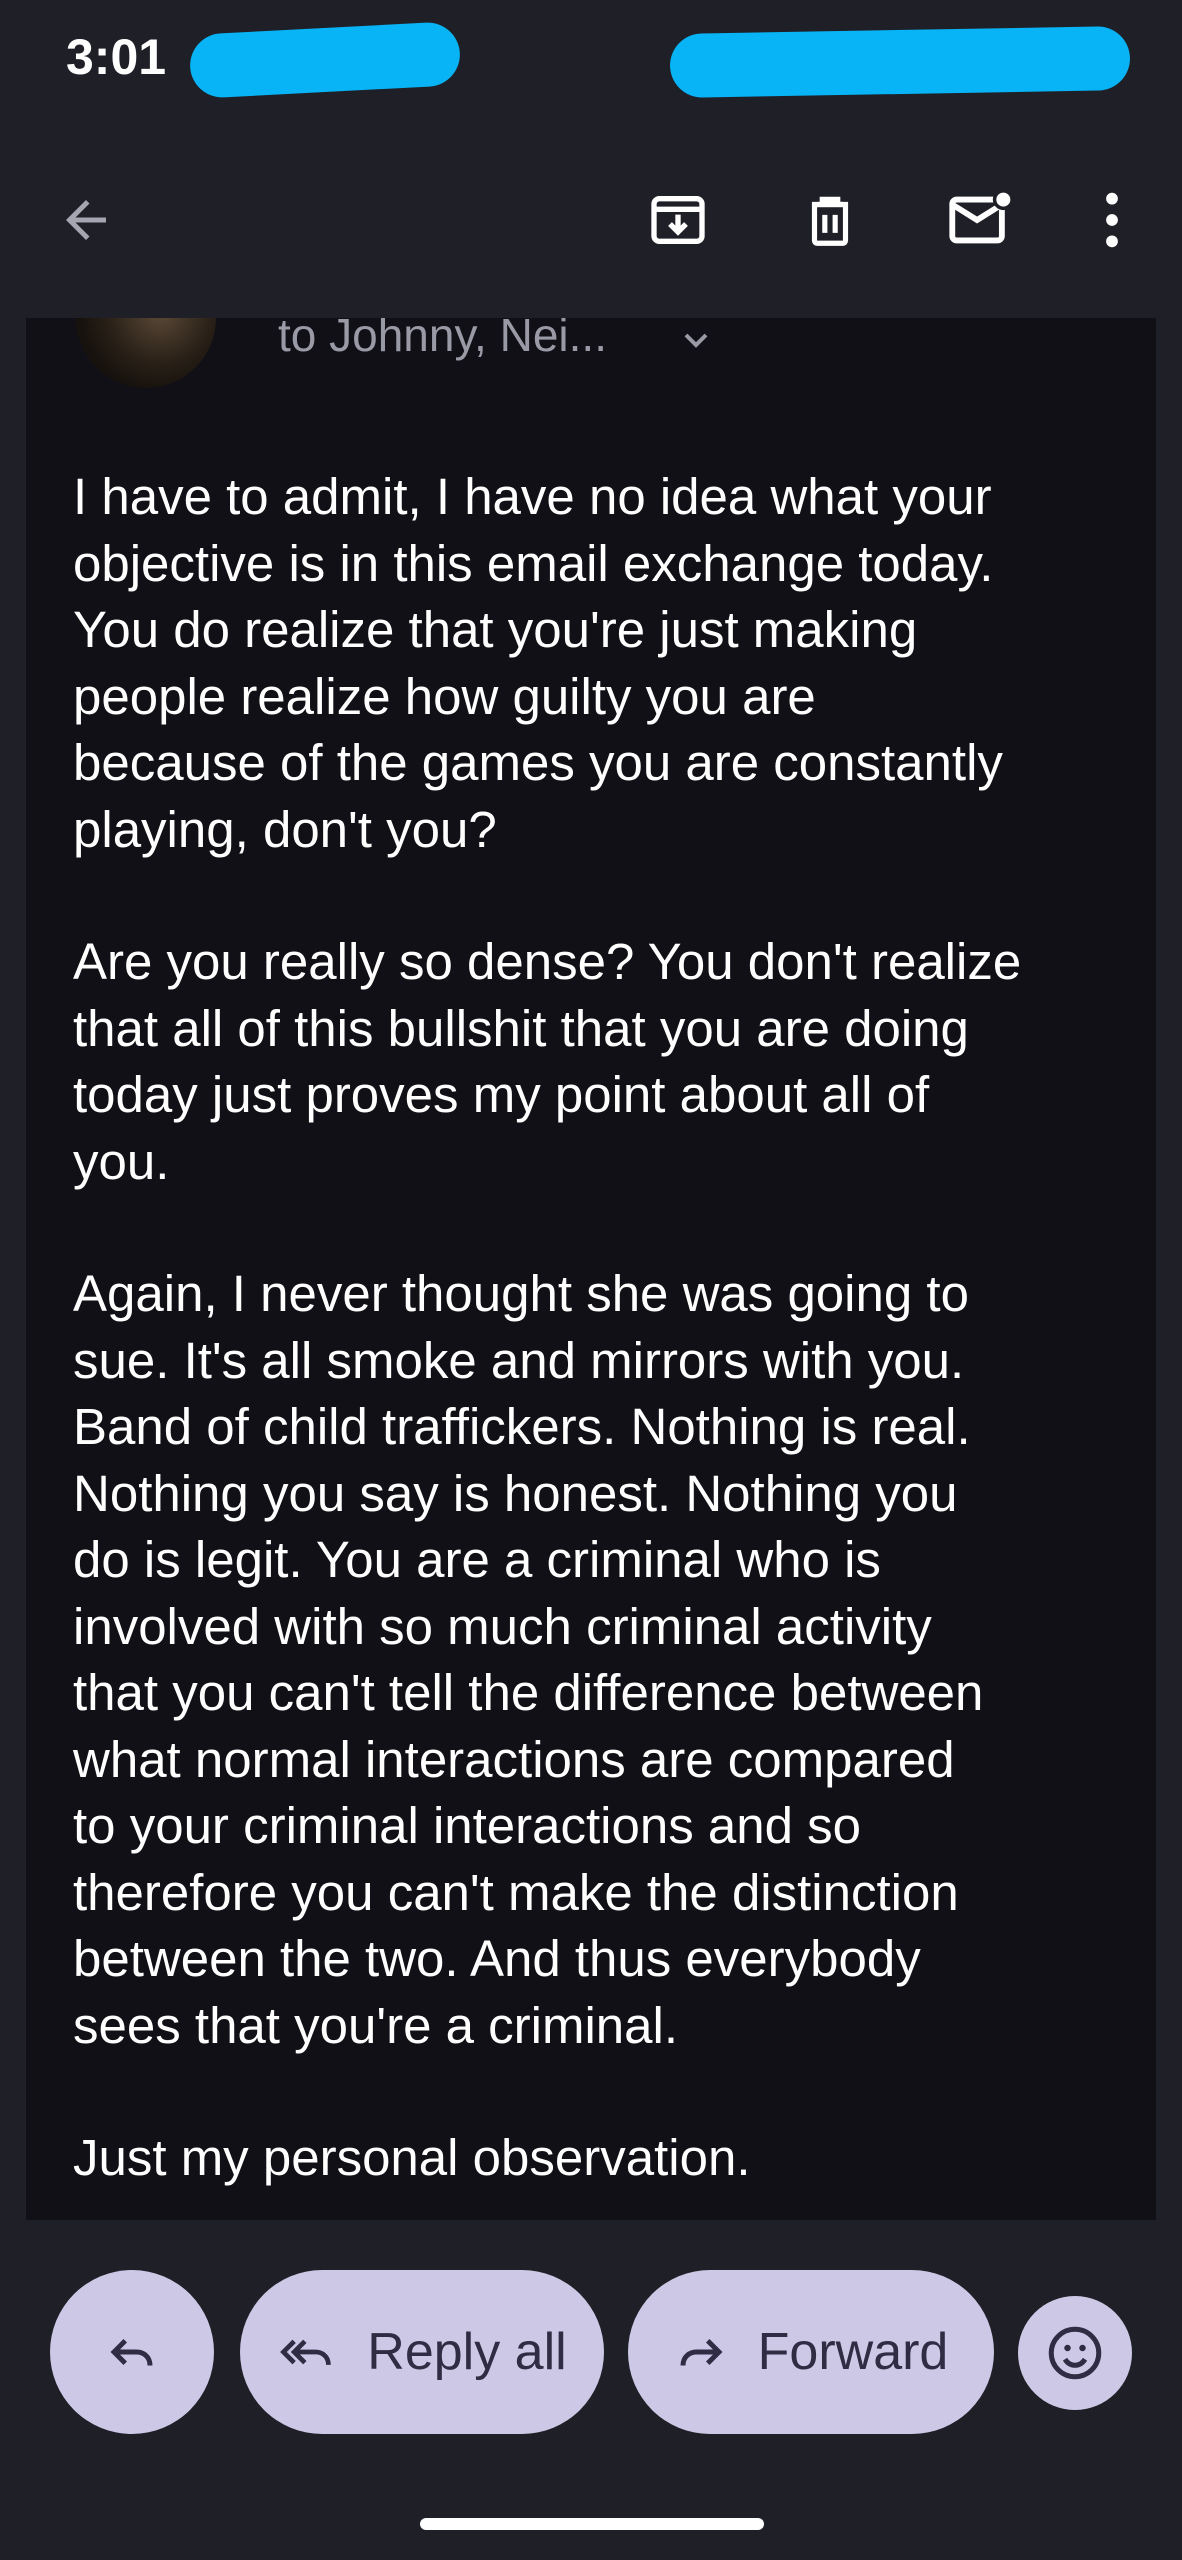 The width and height of the screenshot is (1182, 2560). I want to click on body-paragraph-4: Just my personal observation., so click(412, 2157).